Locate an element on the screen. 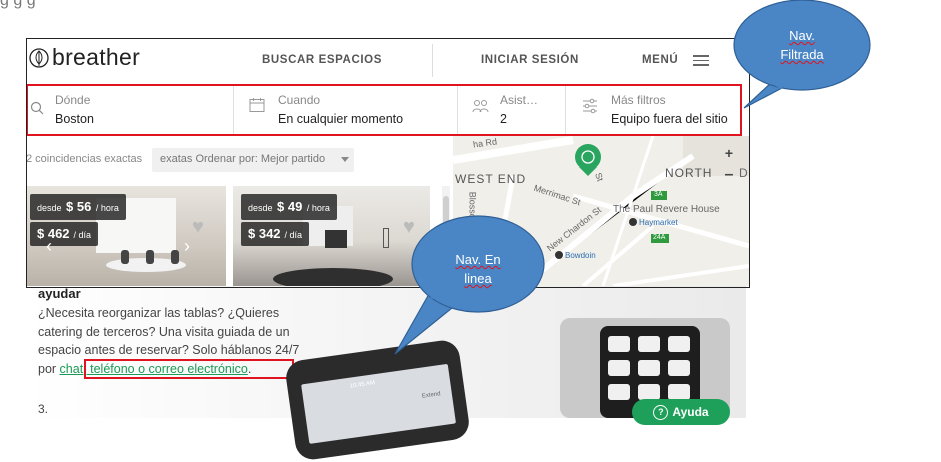 The height and width of the screenshot is (462, 941). step-number: 3. is located at coordinates (43, 409).